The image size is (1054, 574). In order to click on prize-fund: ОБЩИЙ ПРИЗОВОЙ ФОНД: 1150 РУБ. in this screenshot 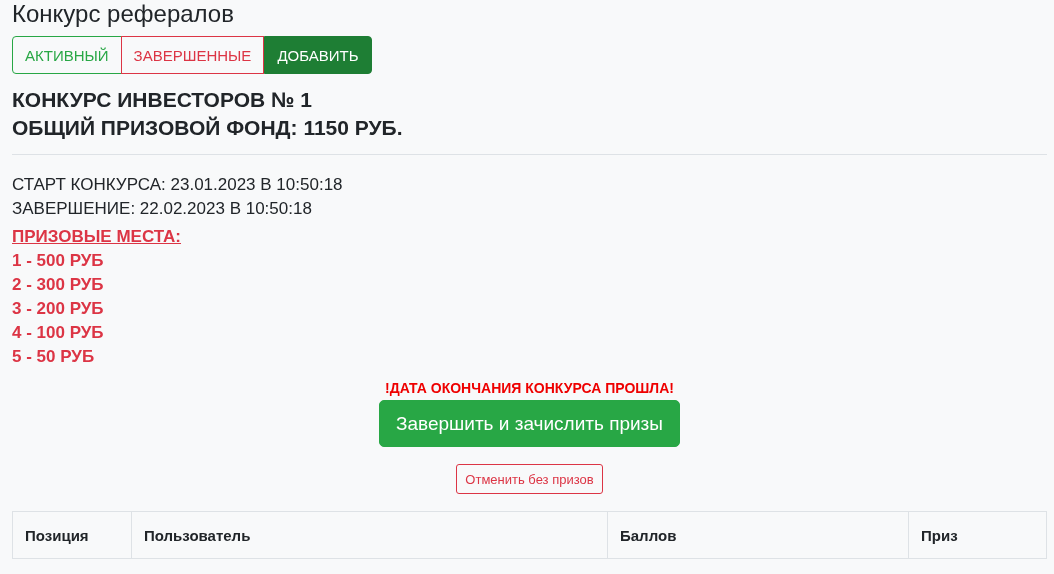, I will do `click(208, 128)`.